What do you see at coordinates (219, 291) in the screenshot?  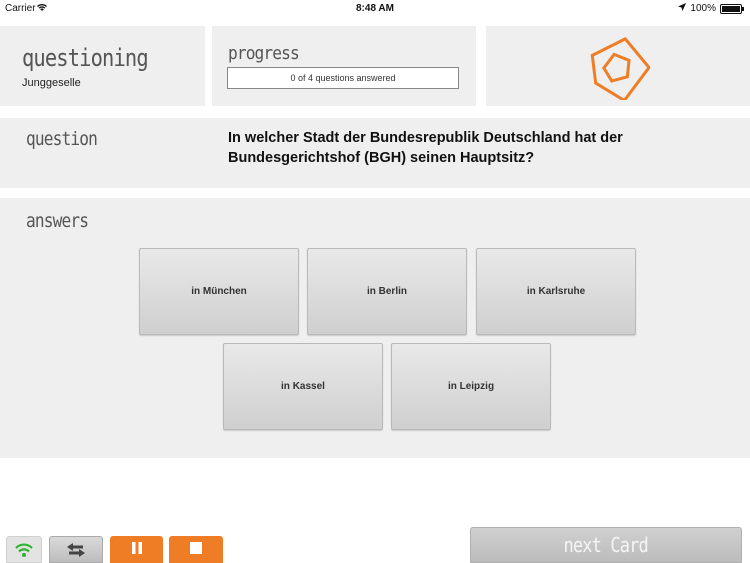 I see `answer-button-muenchen: in München` at bounding box center [219, 291].